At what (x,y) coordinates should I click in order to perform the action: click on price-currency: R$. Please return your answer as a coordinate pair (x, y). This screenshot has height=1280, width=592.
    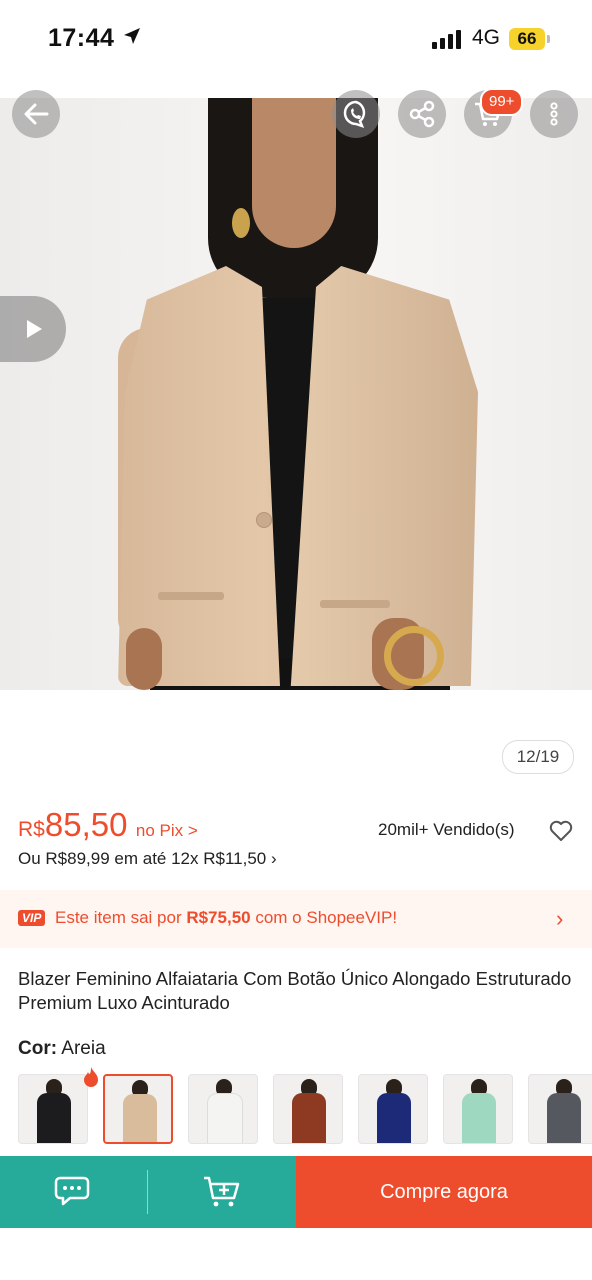
    Looking at the image, I should click on (31, 829).